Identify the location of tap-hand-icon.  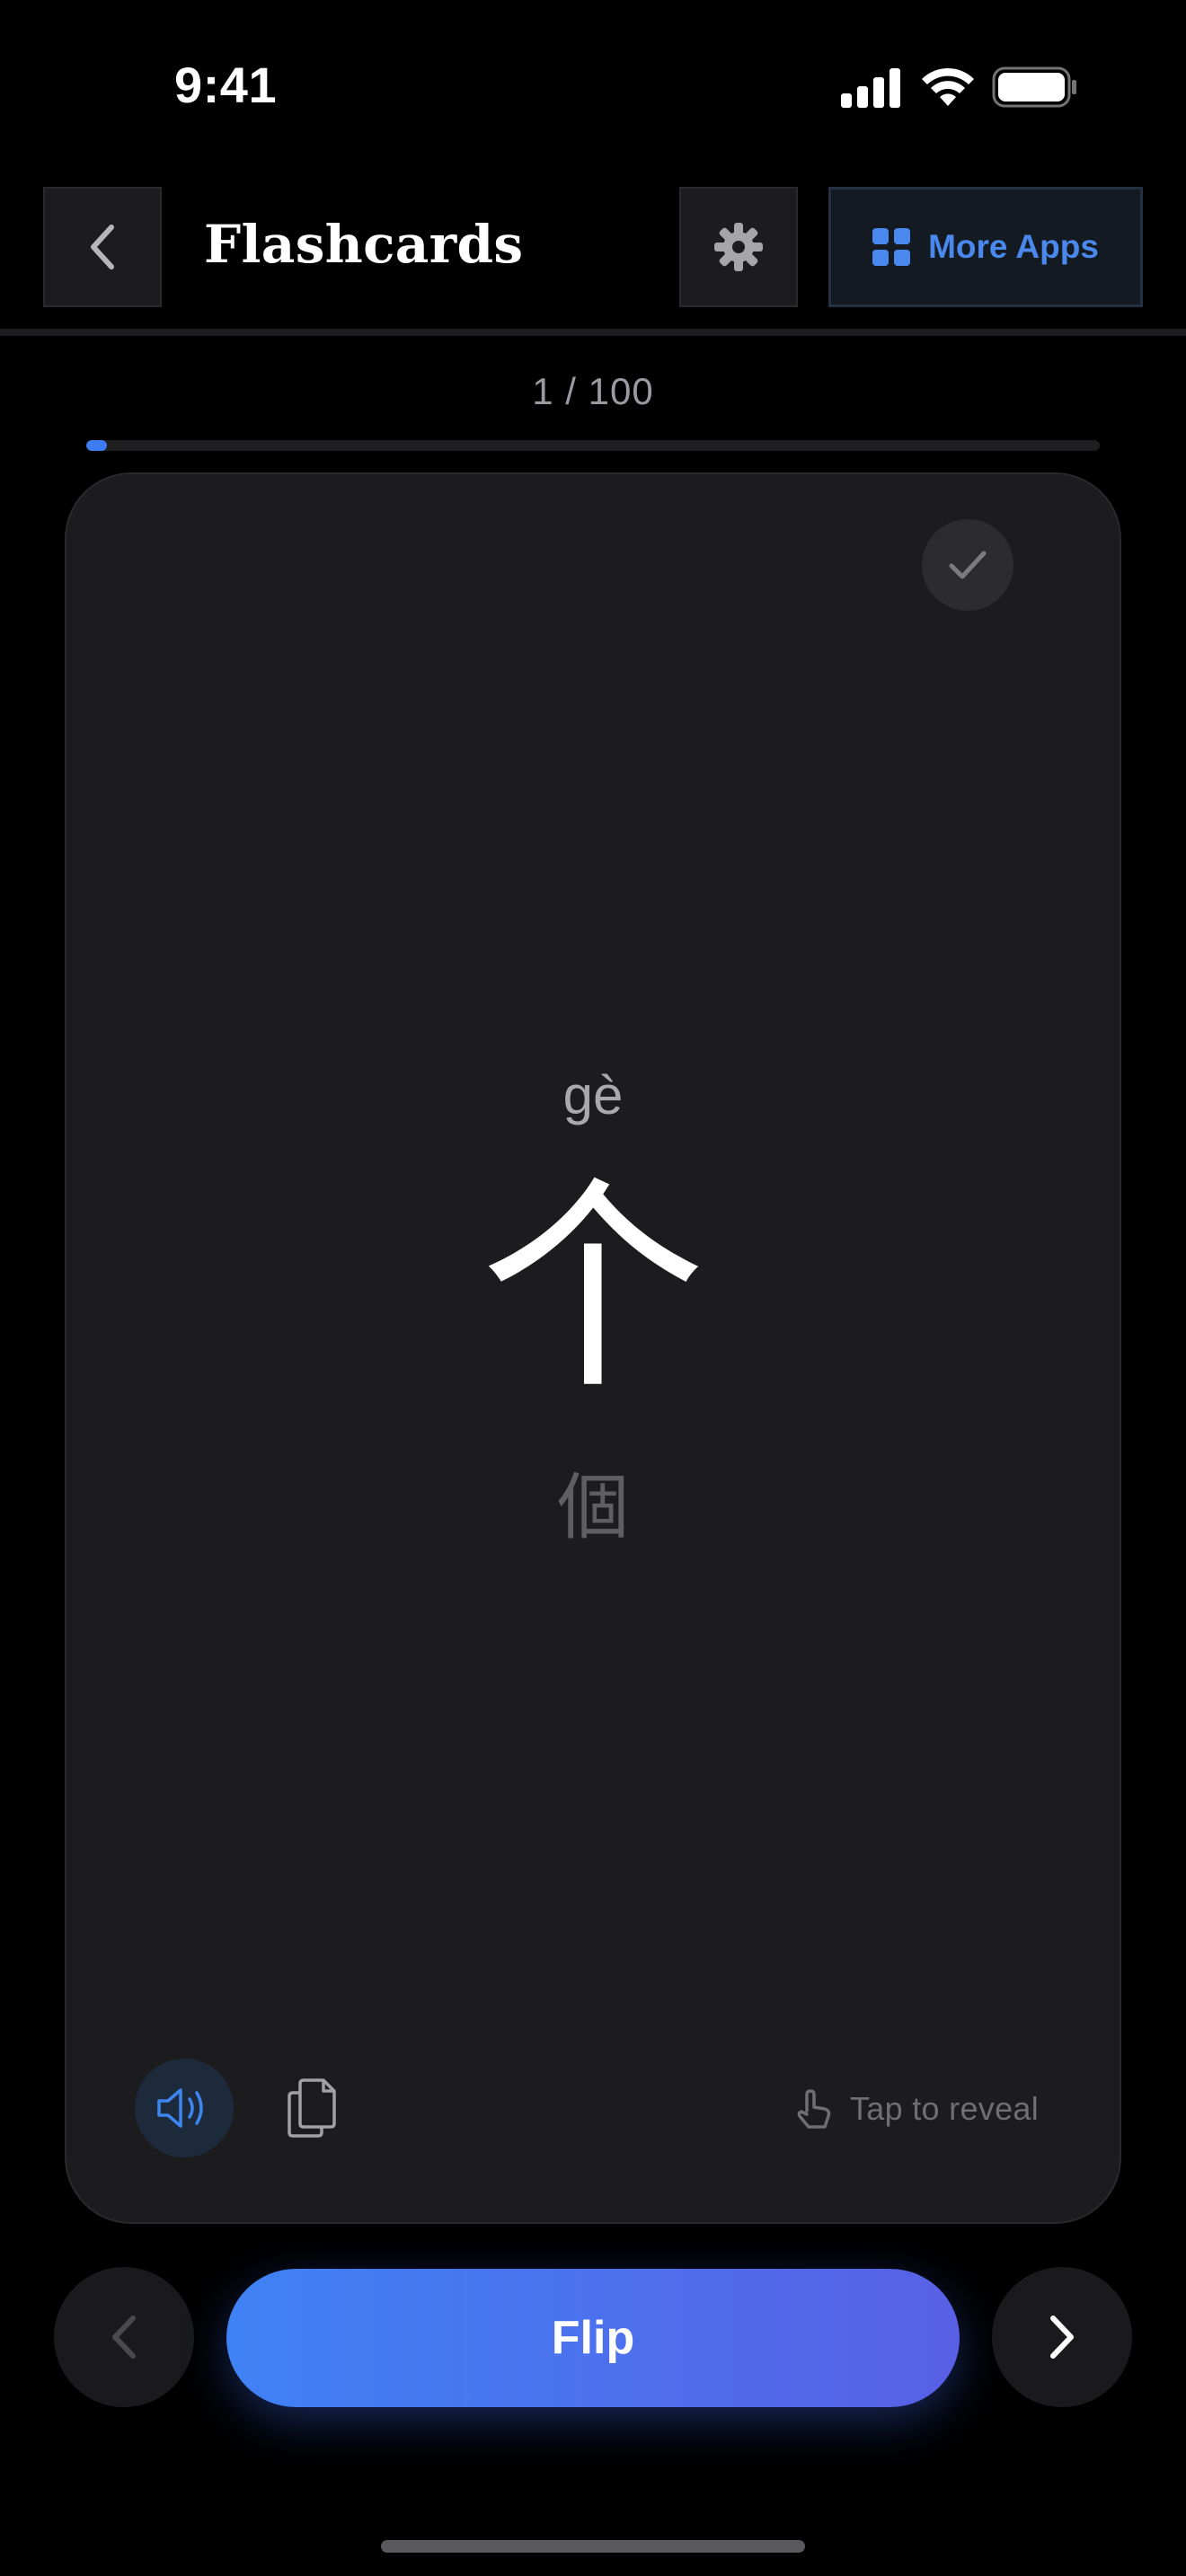
(814, 2109).